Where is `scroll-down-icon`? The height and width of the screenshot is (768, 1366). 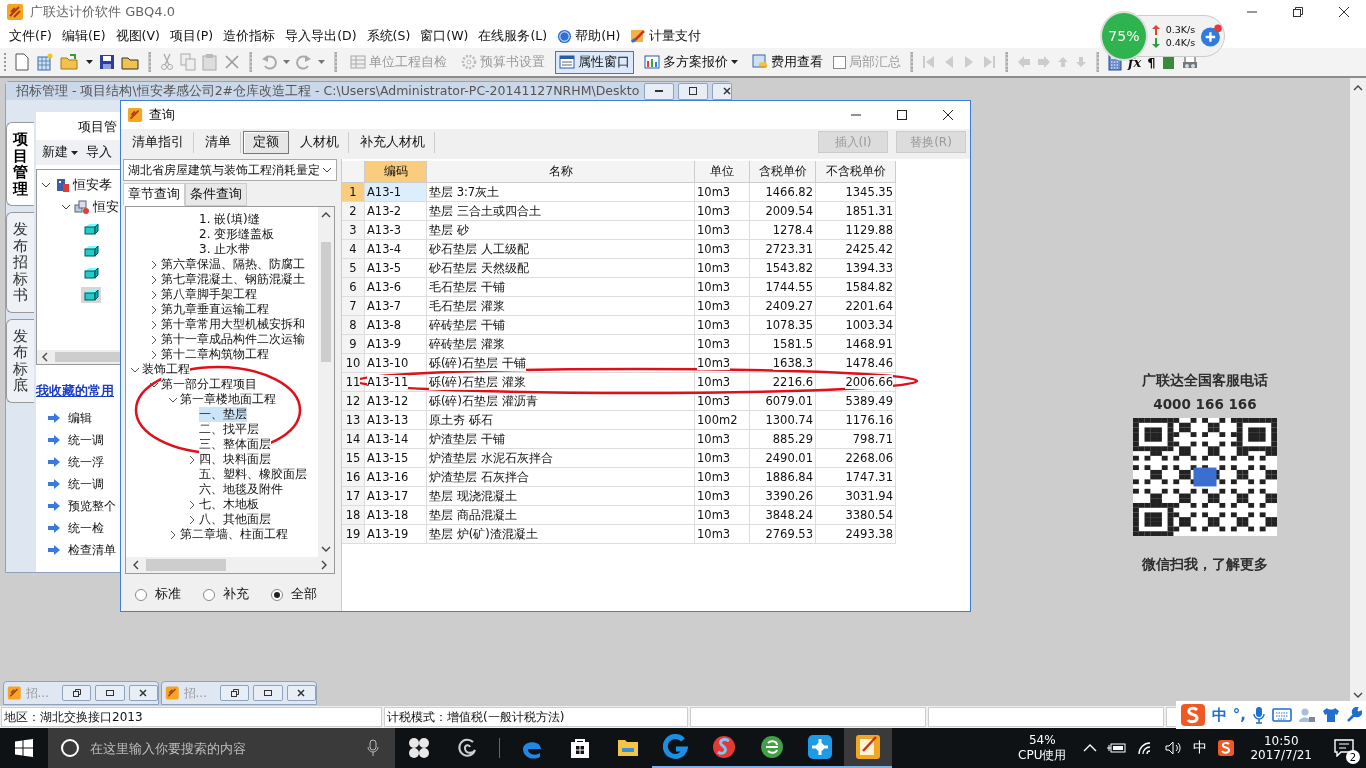
scroll-down-icon is located at coordinates (326, 549).